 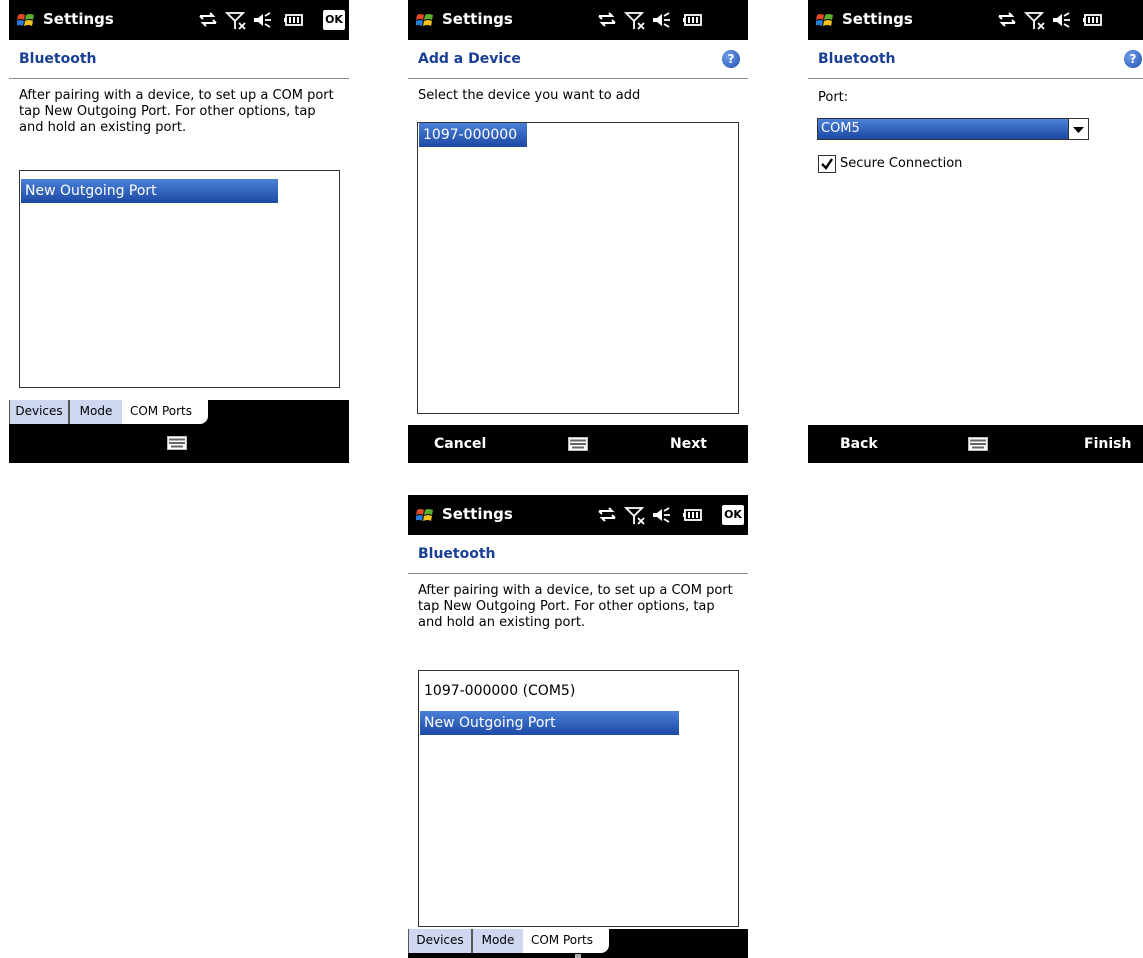 What do you see at coordinates (1107, 444) in the screenshot?
I see `finish-button: Finish` at bounding box center [1107, 444].